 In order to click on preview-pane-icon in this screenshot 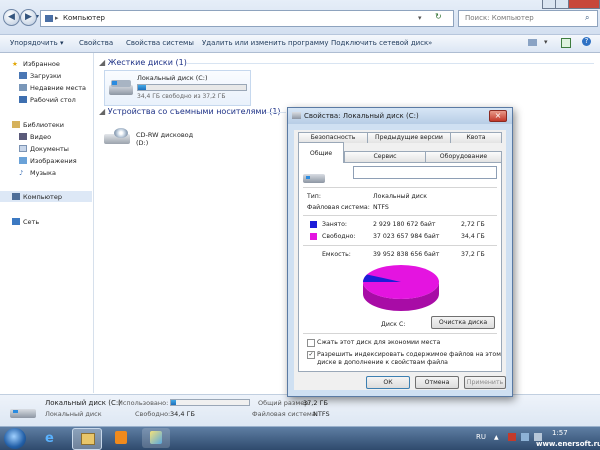, I will do `click(566, 43)`.